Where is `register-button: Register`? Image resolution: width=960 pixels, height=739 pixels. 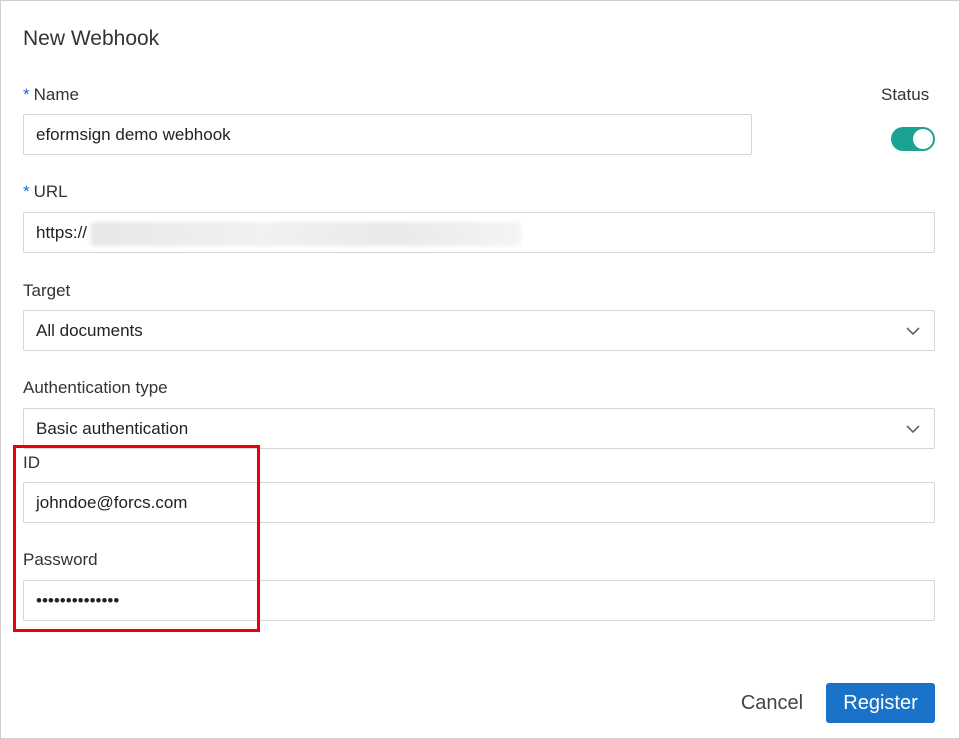
register-button: Register is located at coordinates (880, 703).